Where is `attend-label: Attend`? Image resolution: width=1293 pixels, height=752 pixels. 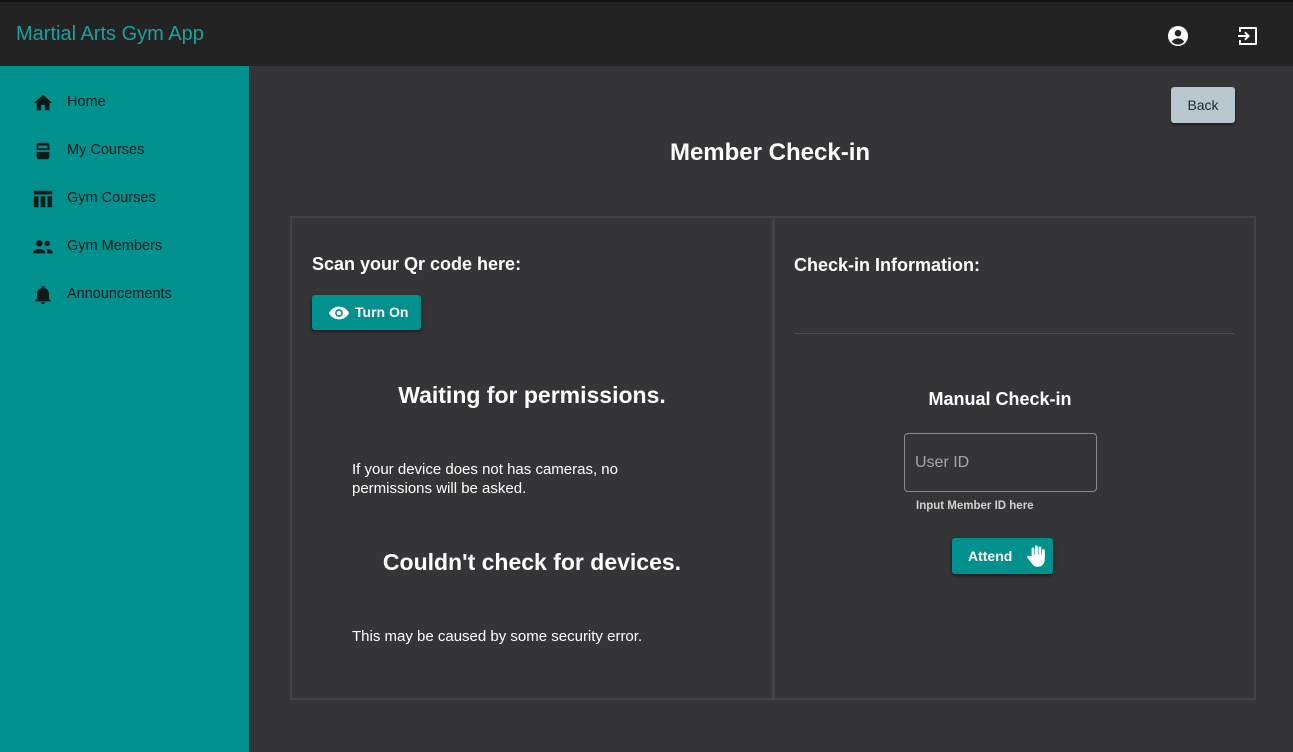 attend-label: Attend is located at coordinates (990, 556).